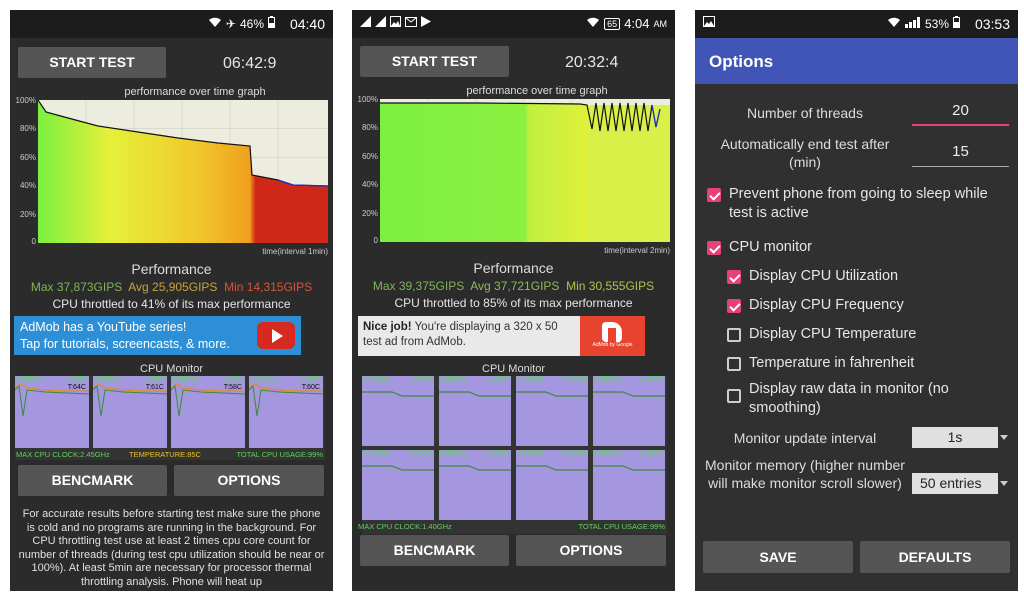  Describe the element at coordinates (33, 241) in the screenshot. I see `y-tick: 0` at that location.